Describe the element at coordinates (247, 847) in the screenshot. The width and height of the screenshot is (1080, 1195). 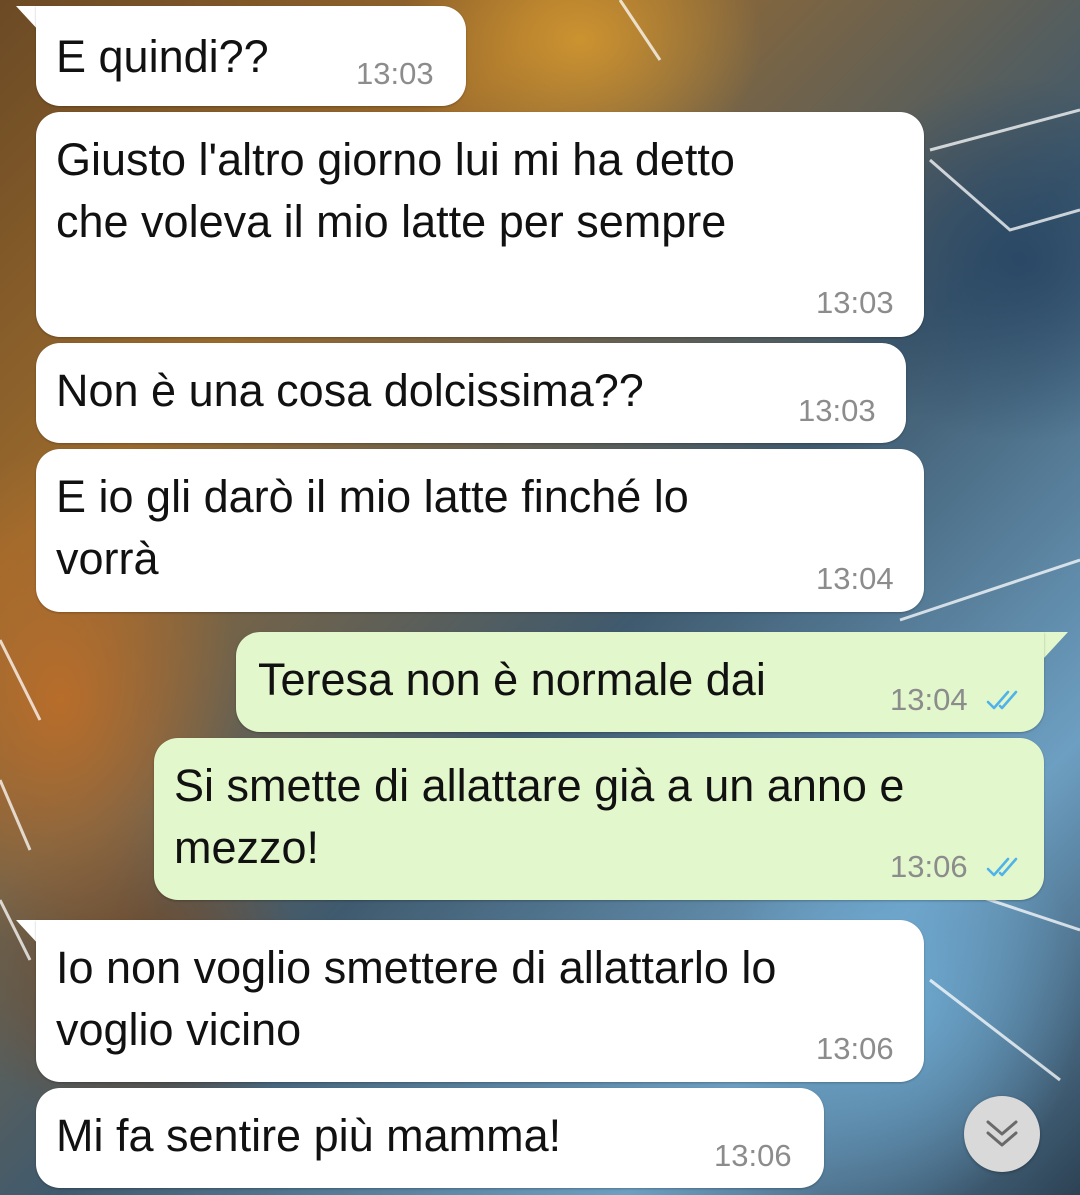
I see `message-text-line-2: mezzo!` at that location.